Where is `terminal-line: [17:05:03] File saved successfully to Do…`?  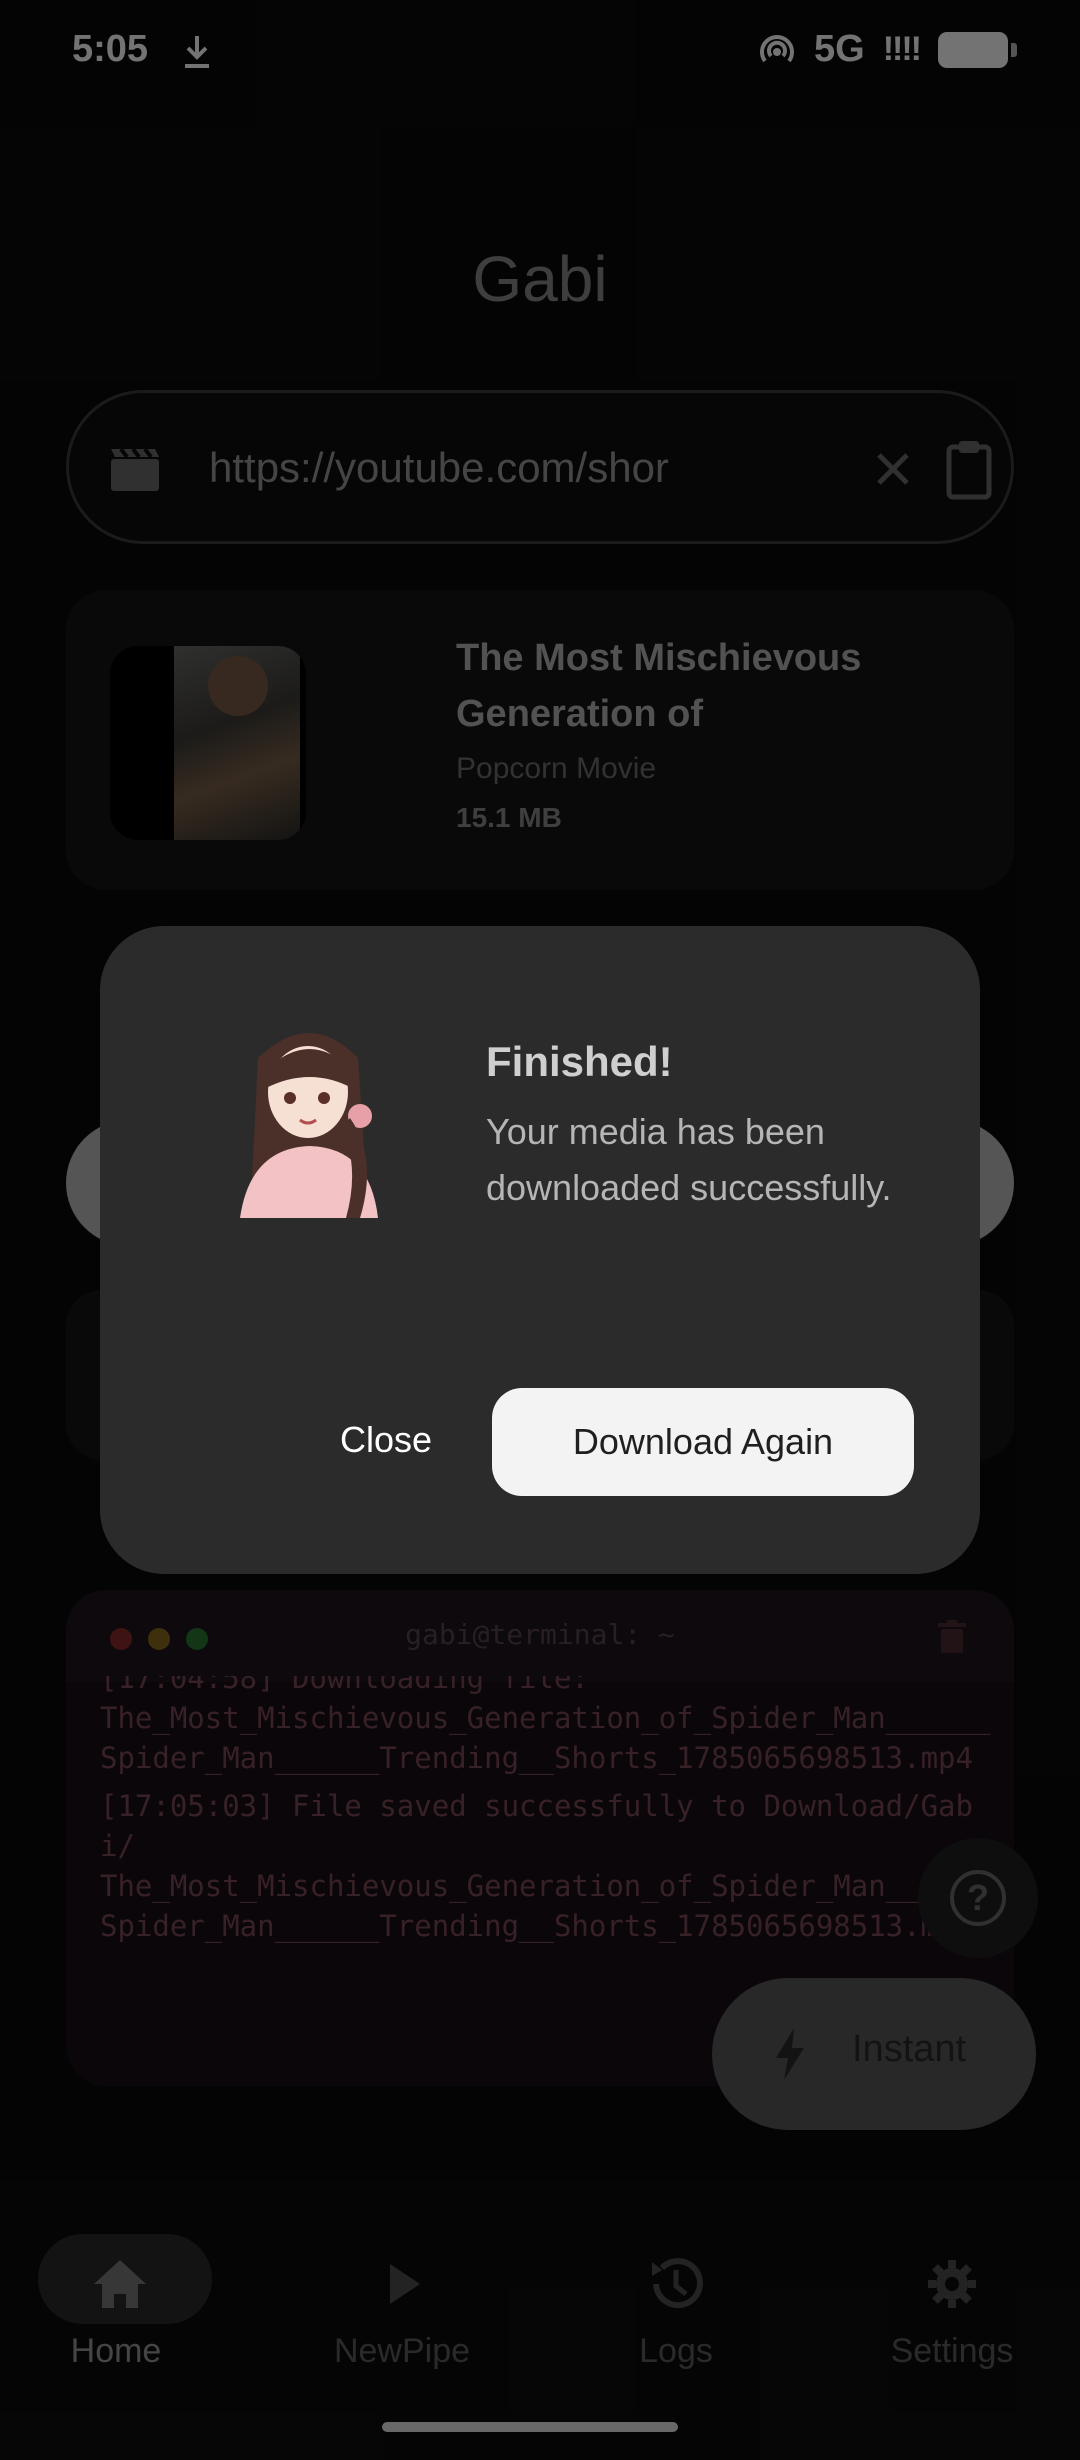
terminal-line: [17:05:03] File saved successfully to Do… is located at coordinates (545, 1866).